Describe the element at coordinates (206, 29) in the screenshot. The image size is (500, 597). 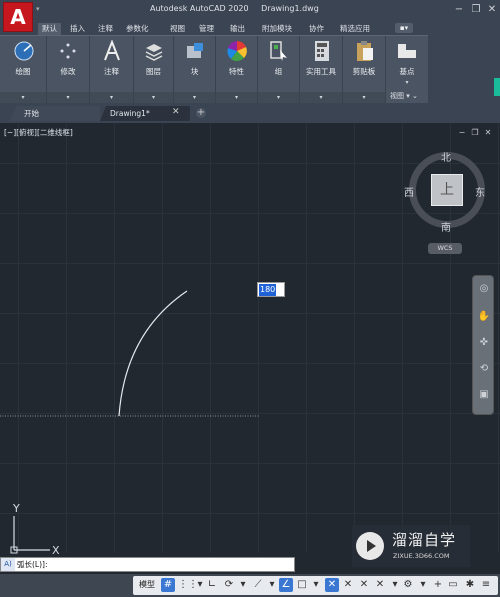
I see `tab-manage: 管理` at that location.